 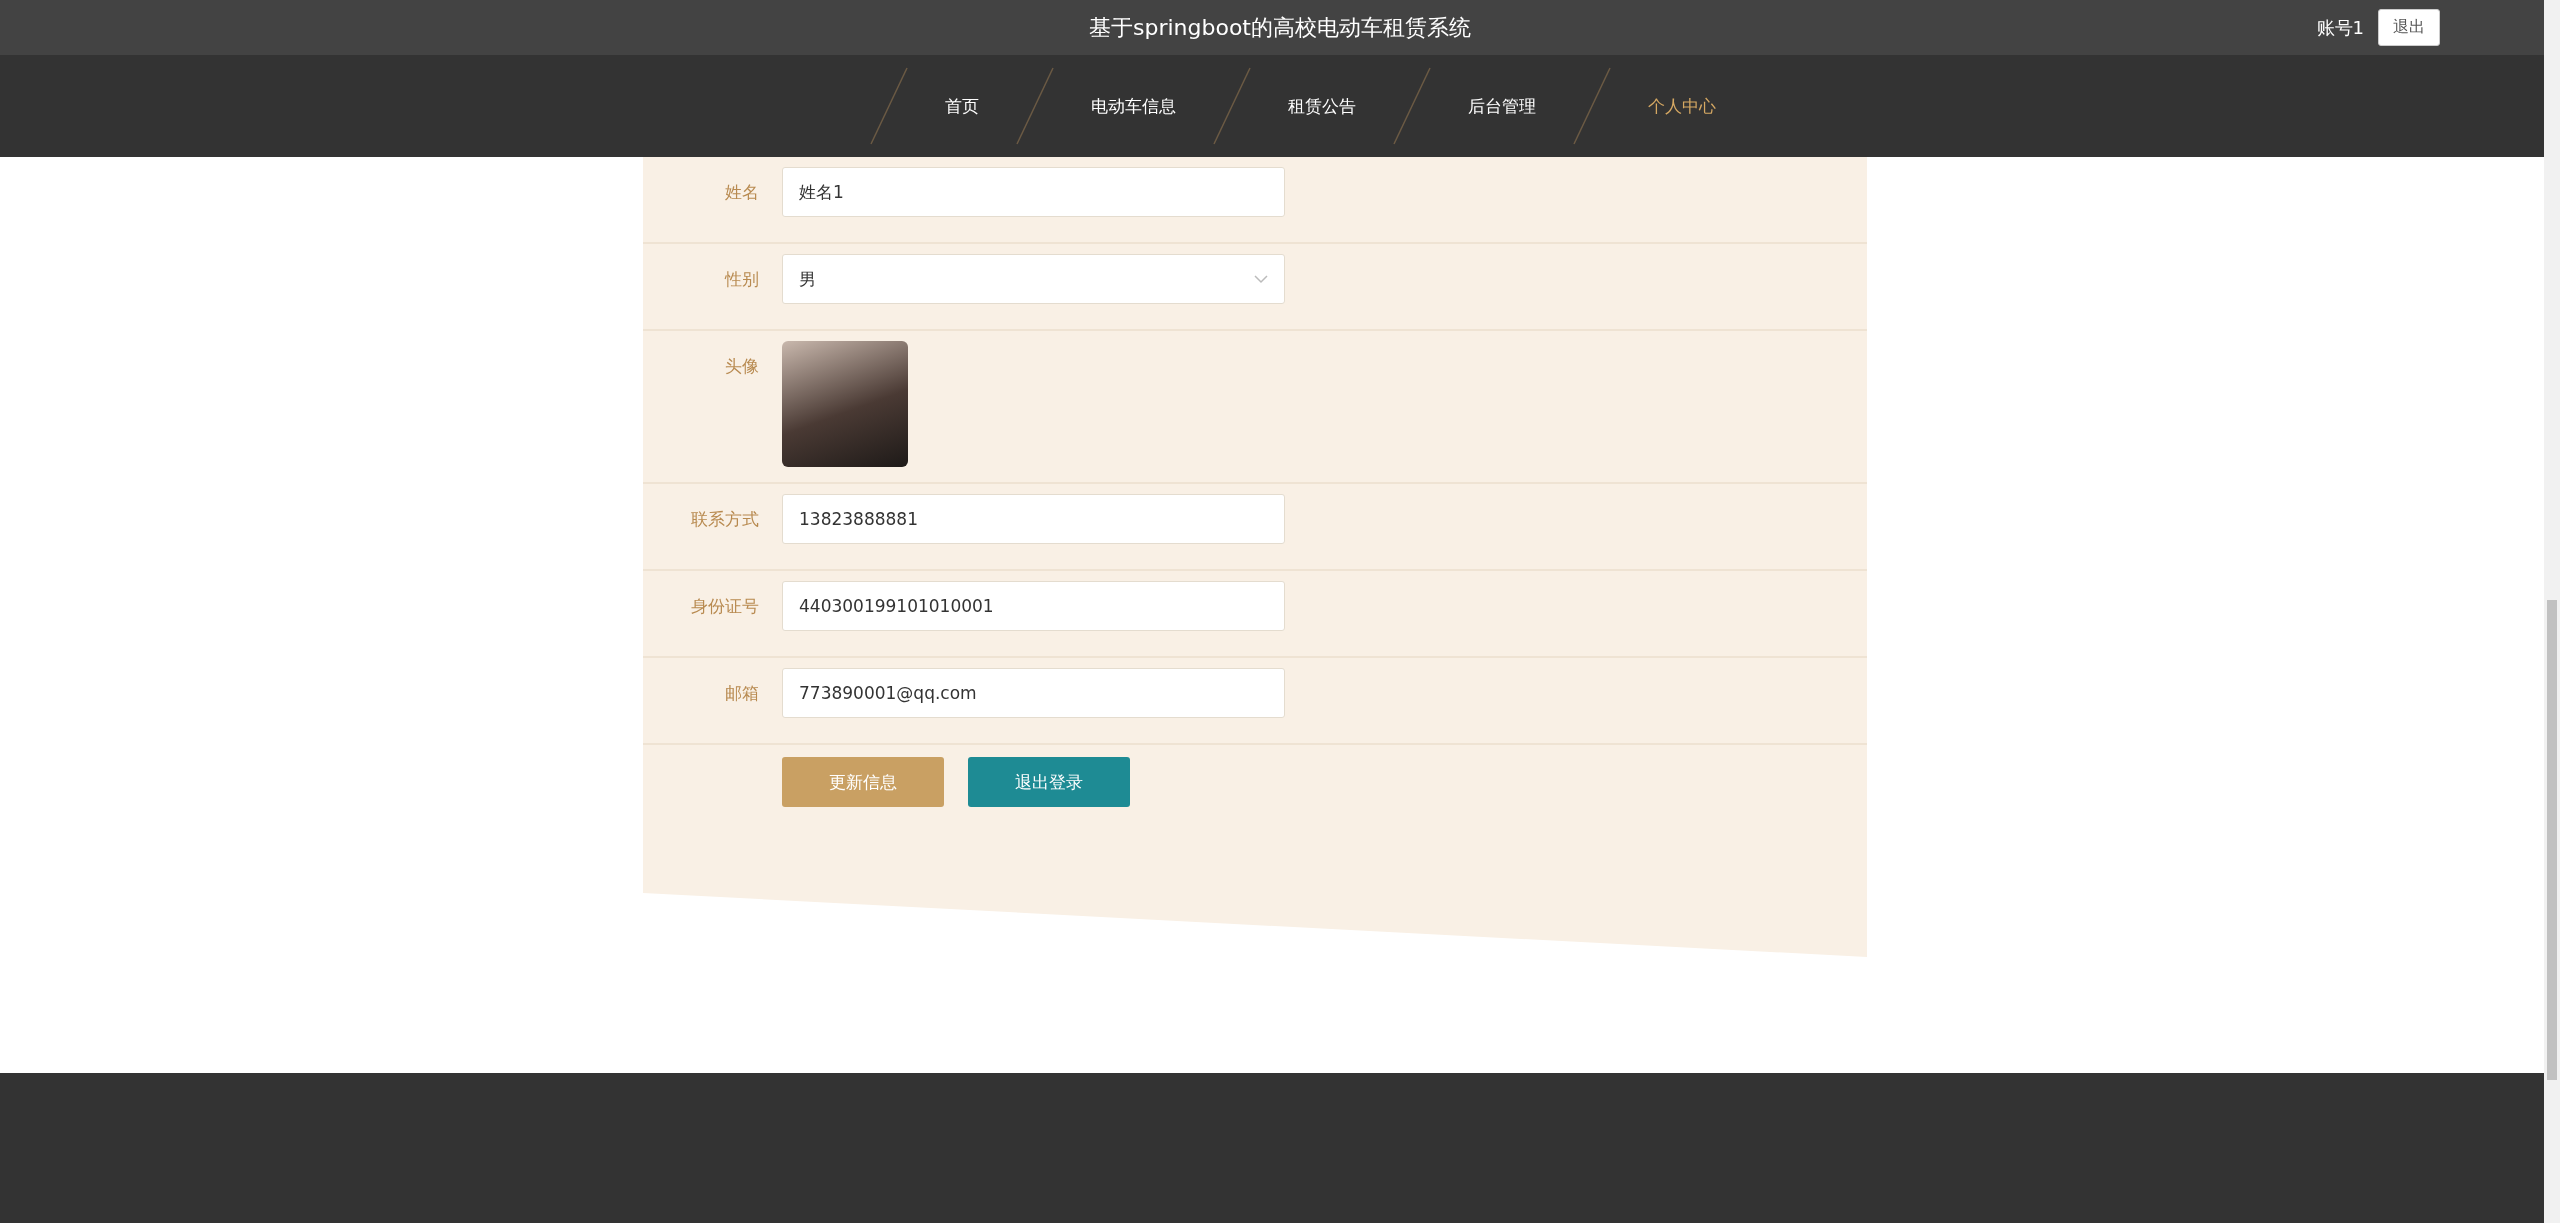 What do you see at coordinates (1501, 106) in the screenshot?
I see `nav-link: 后台管理` at bounding box center [1501, 106].